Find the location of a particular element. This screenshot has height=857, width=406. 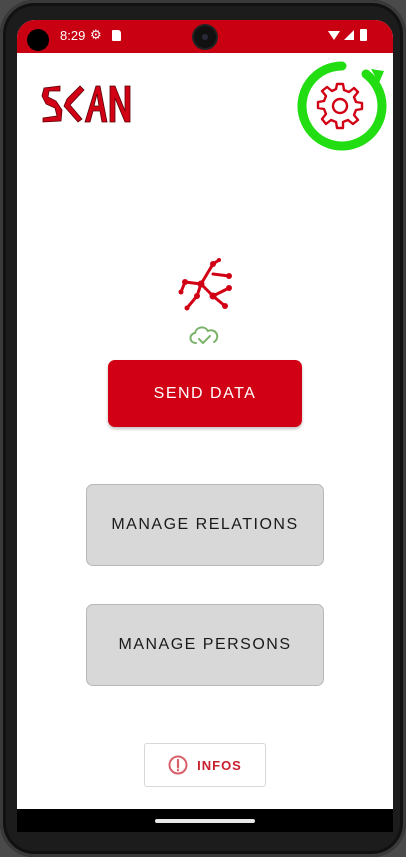

status-time: 8:29 is located at coordinates (73, 35).